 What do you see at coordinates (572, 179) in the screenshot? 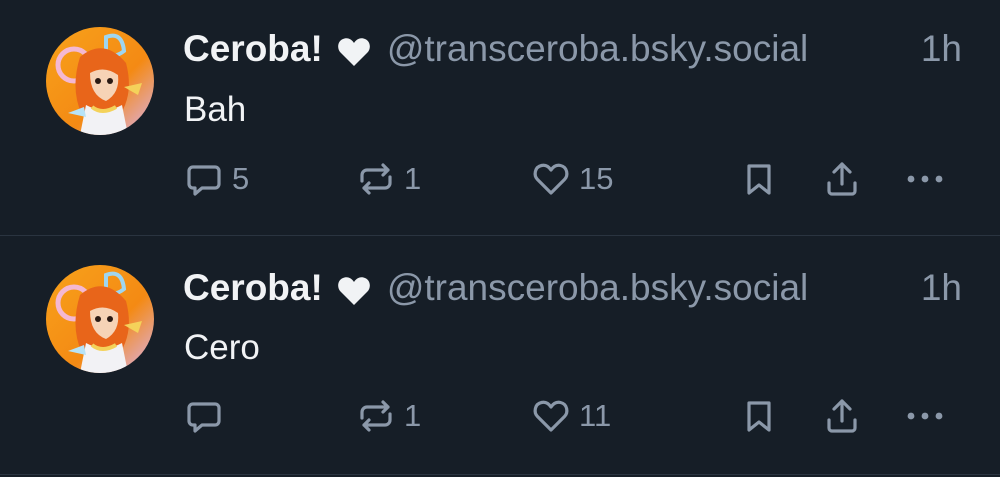
I see `like-button: 15` at bounding box center [572, 179].